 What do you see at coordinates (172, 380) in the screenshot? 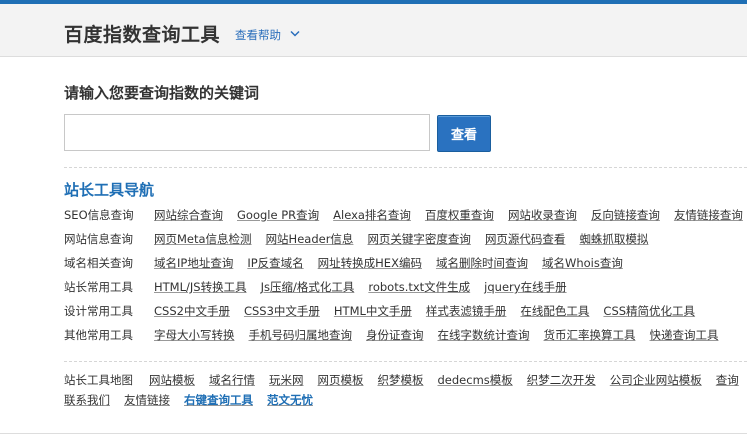
I see `footer-link: 网站模板` at bounding box center [172, 380].